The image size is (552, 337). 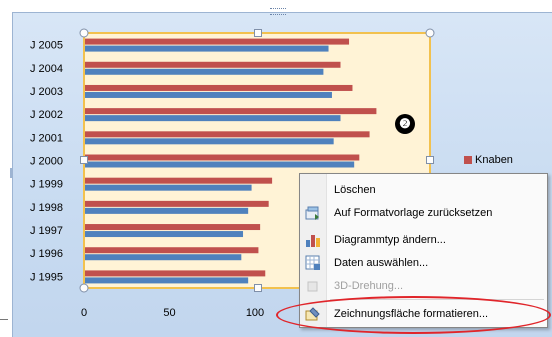 What do you see at coordinates (46, 115) in the screenshot?
I see `y-tick-label: J 2002` at bounding box center [46, 115].